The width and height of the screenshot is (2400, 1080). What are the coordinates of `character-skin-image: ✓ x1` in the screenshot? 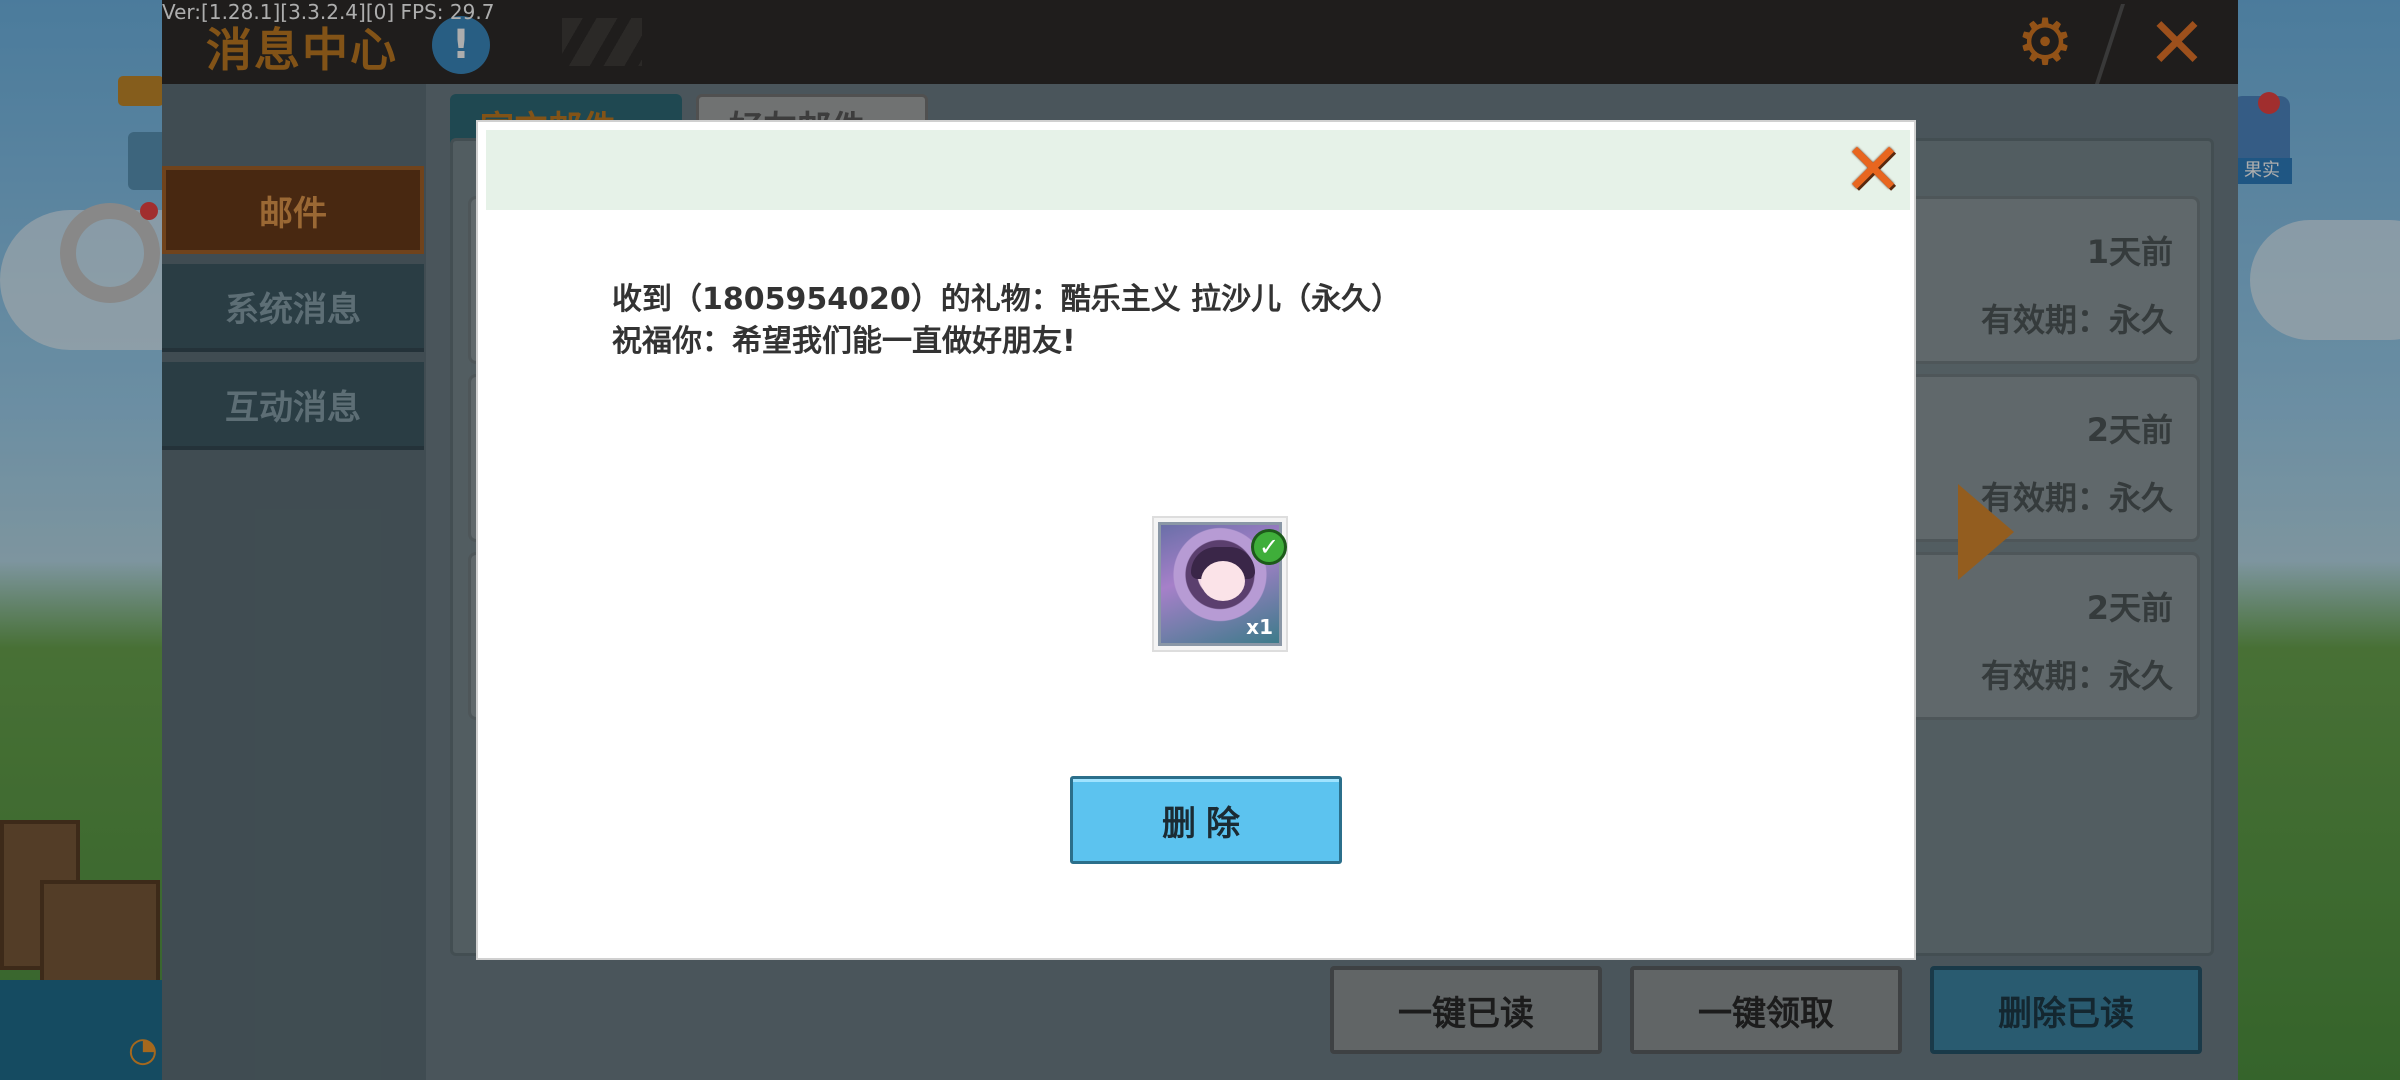 It's located at (1222, 584).